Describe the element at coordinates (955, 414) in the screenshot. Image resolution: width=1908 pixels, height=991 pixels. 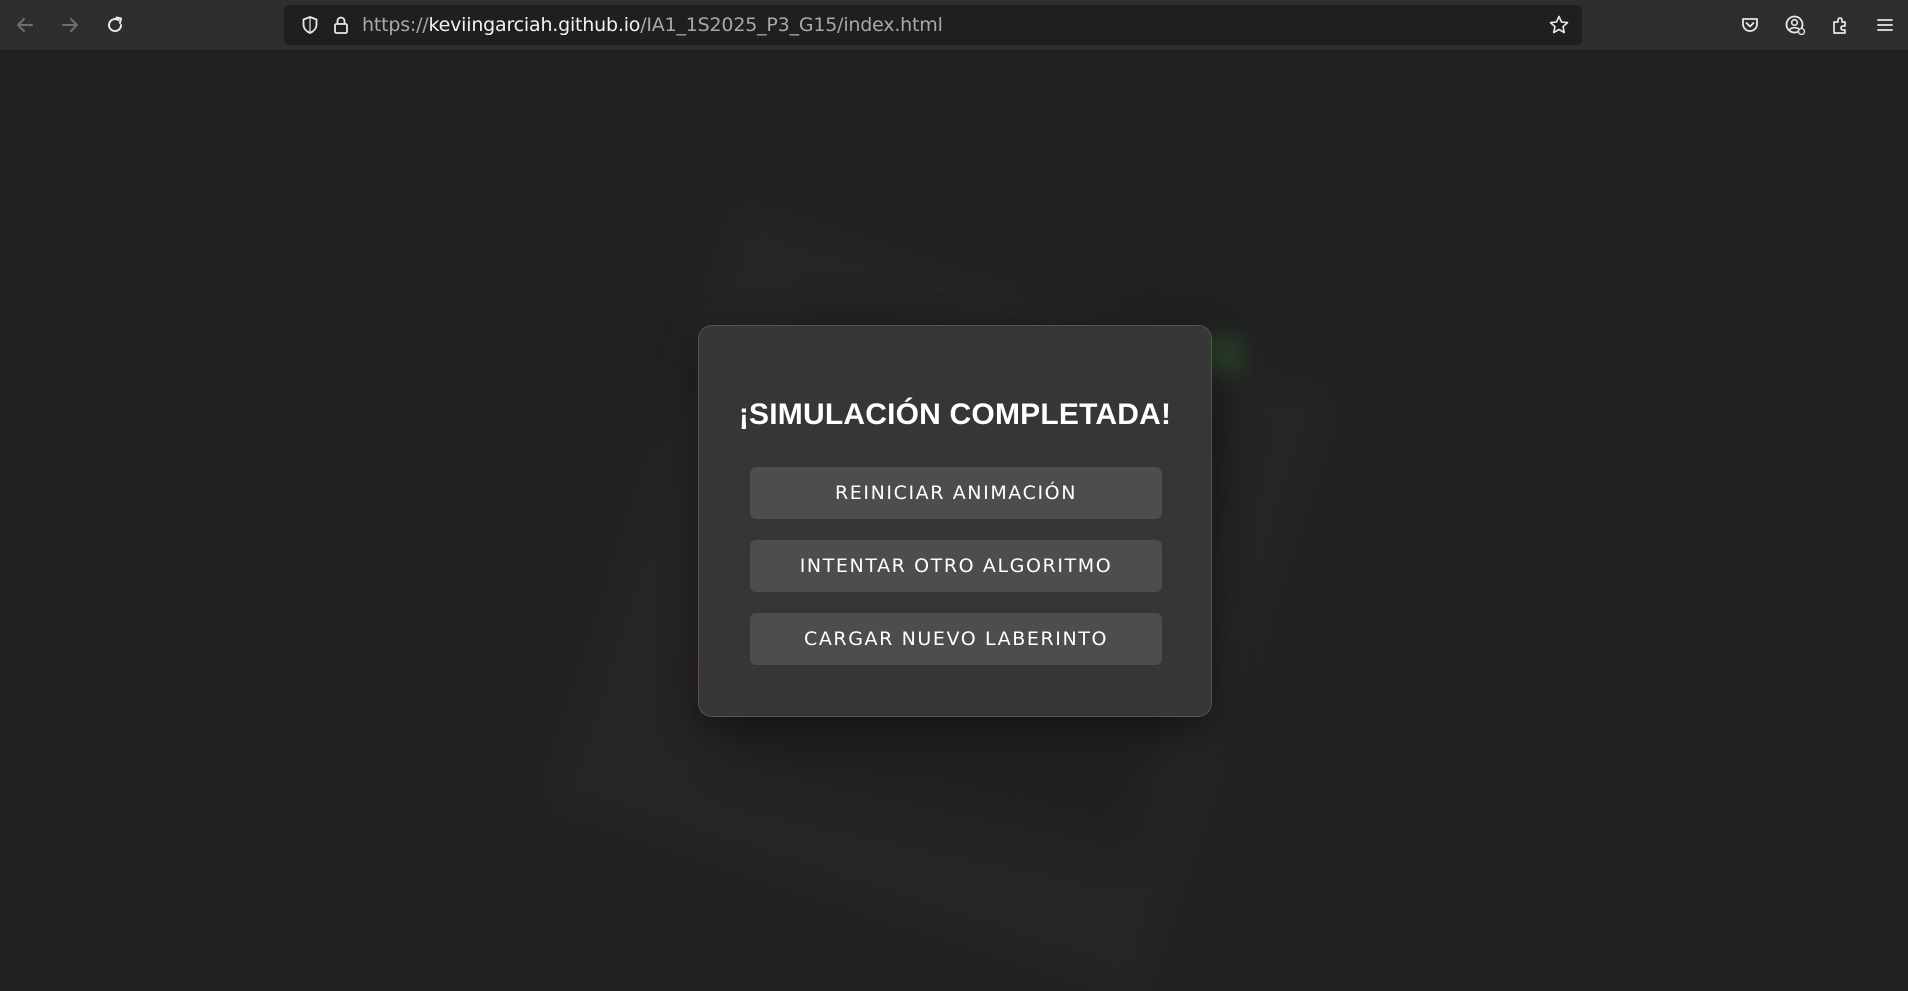
I see `modal-title: ¡SIMULACIÓN COMPLETADA!` at that location.